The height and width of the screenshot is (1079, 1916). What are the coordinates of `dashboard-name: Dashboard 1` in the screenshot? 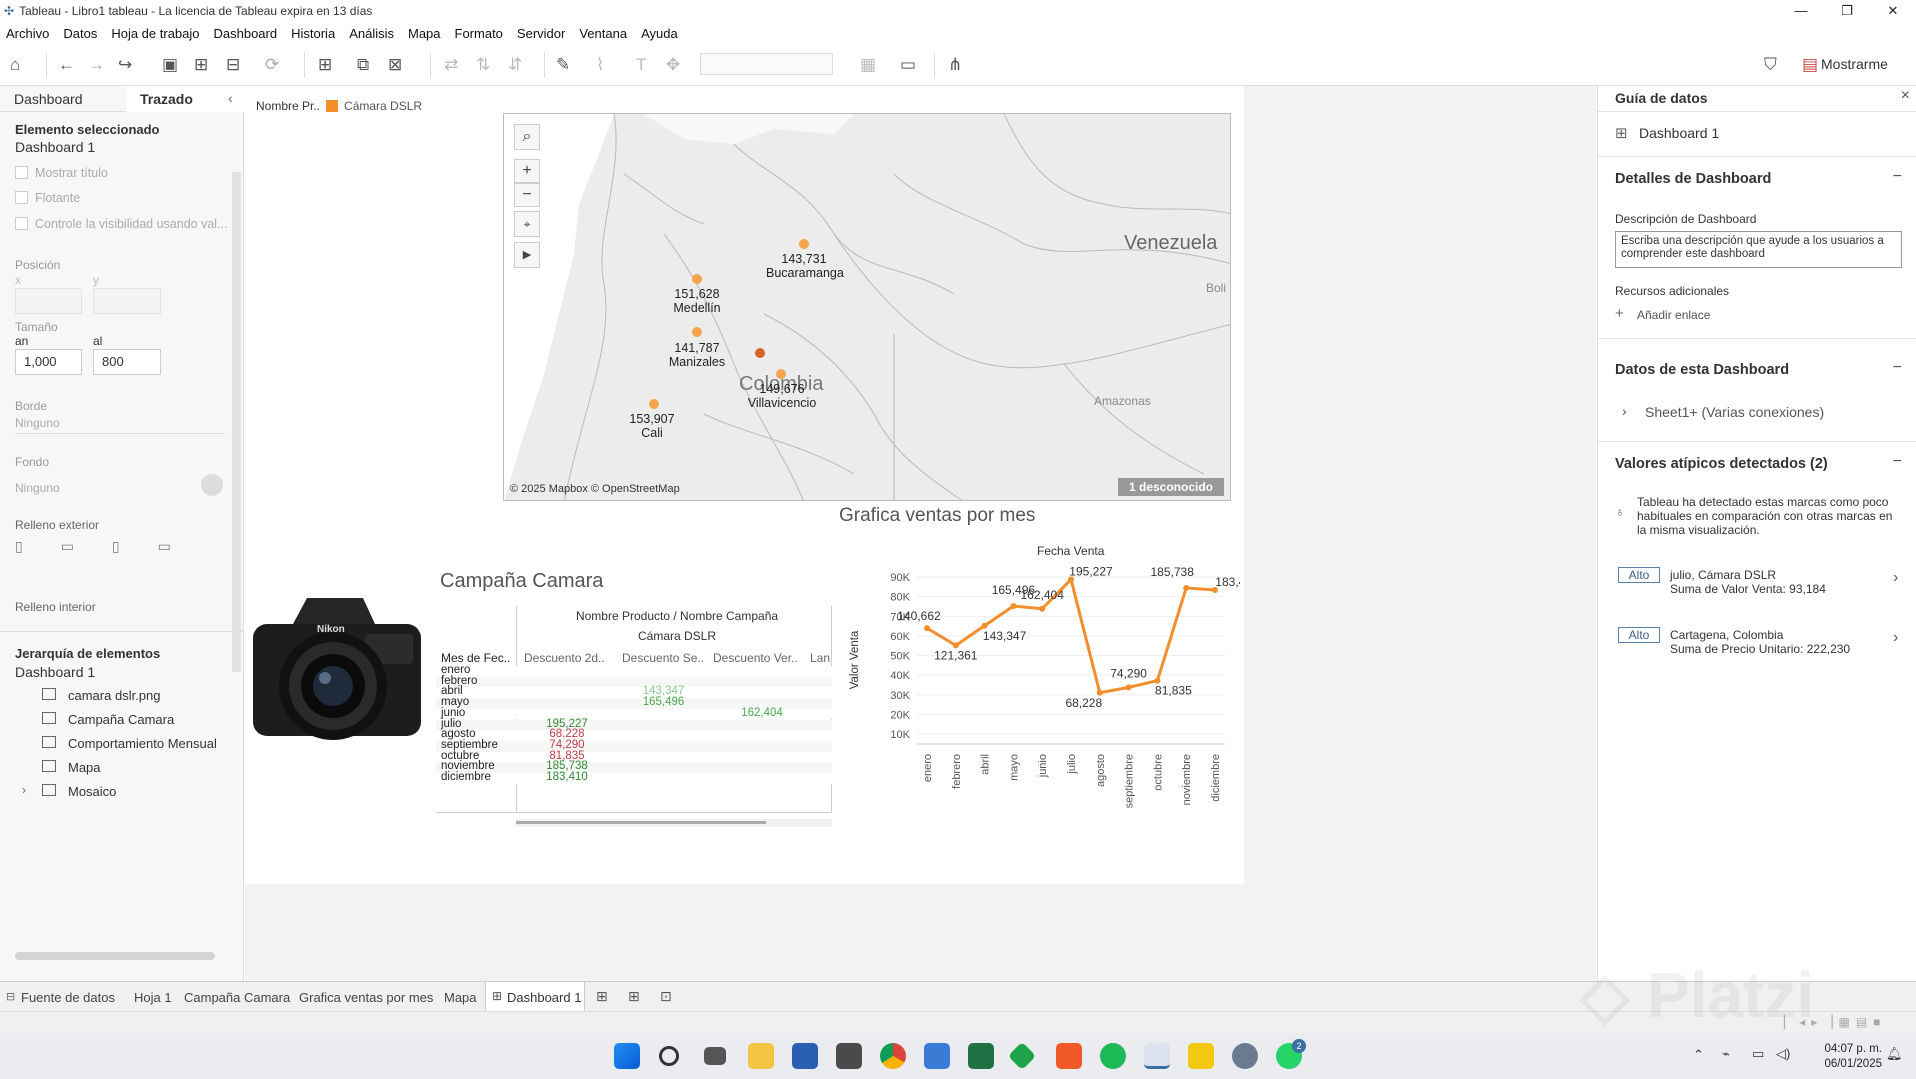 It's located at (1679, 133).